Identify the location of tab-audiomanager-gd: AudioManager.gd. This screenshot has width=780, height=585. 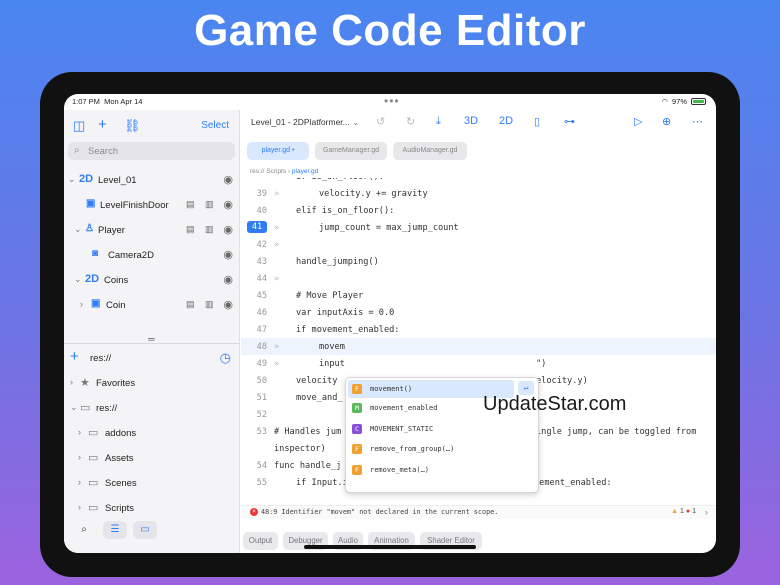
(430, 151).